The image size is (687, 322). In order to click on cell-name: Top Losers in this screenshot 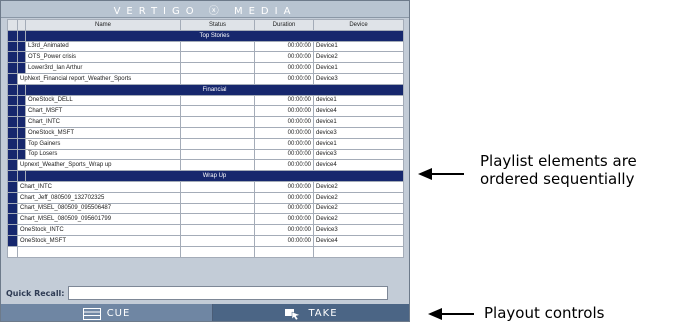, I will do `click(103, 154)`.